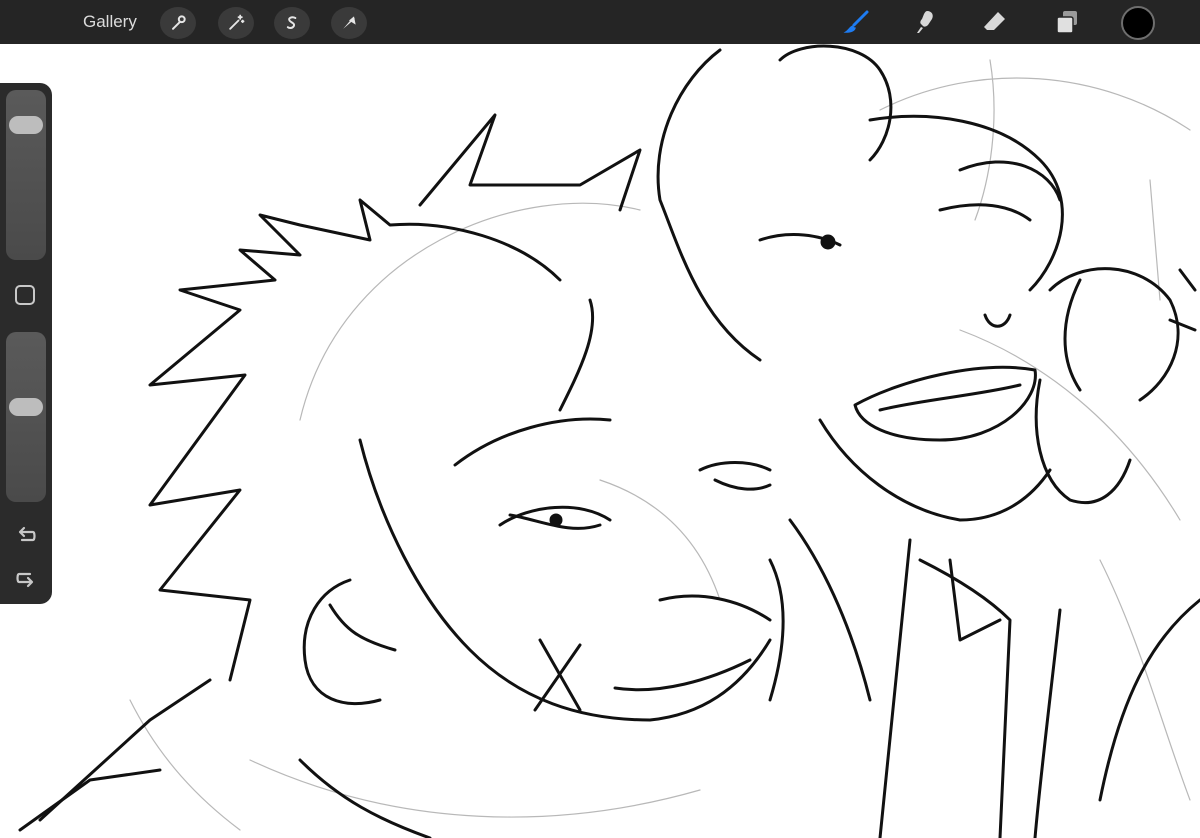 This screenshot has width=1200, height=838. I want to click on redo-icon, so click(25, 580).